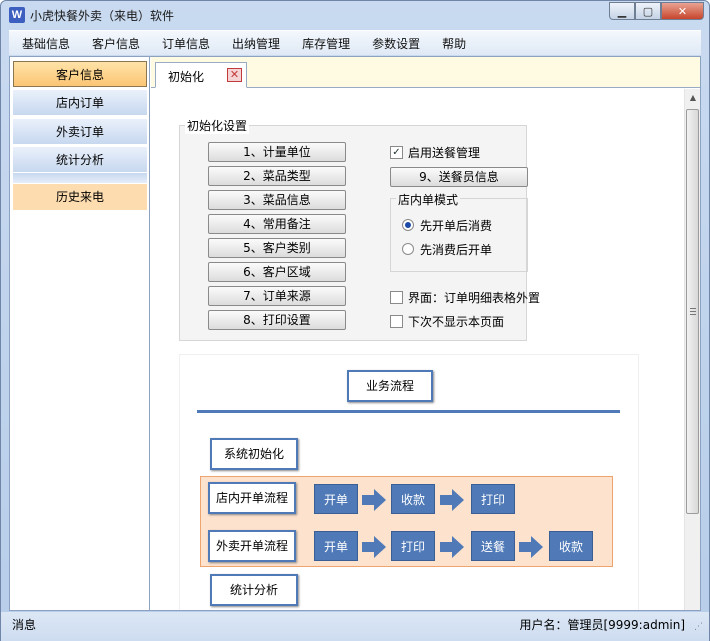  I want to click on ui-detail-checkbox: 界面：订单明细表格外置, so click(465, 297).